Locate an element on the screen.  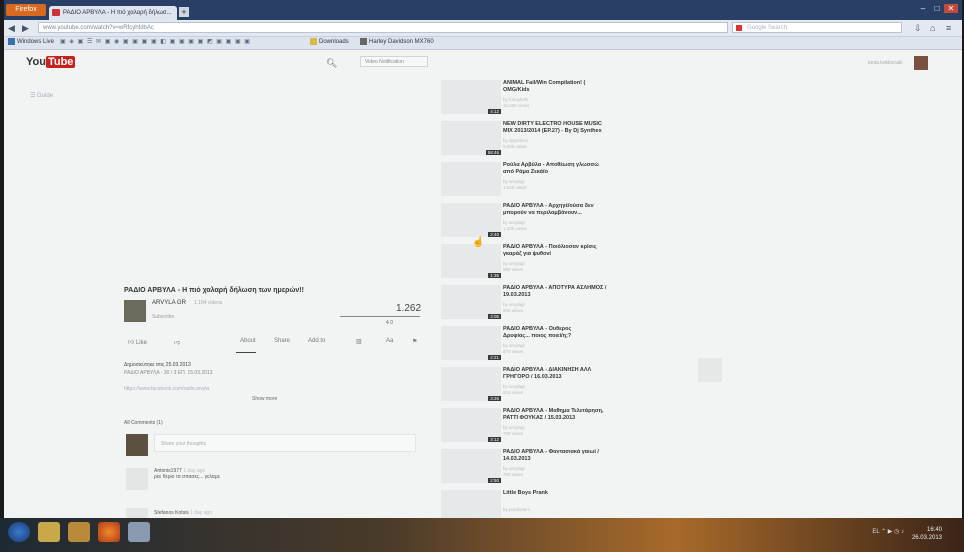
start-button-icon is located at coordinates (19, 532).